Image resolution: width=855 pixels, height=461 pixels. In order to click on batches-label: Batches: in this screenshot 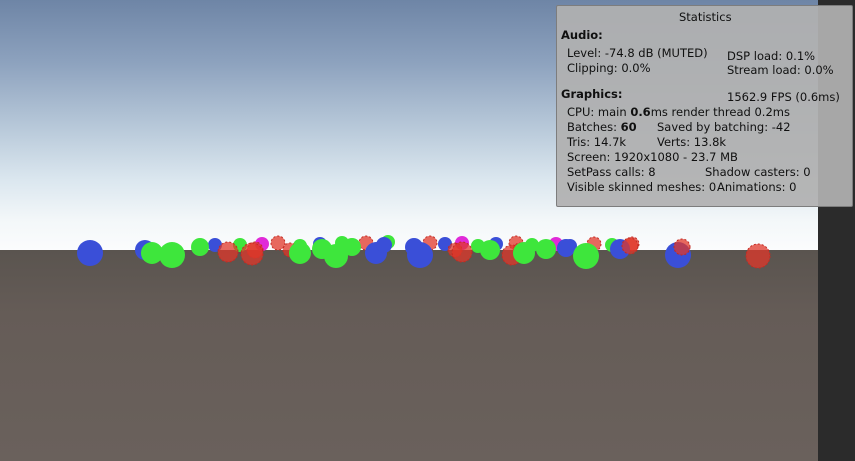, I will do `click(594, 127)`.